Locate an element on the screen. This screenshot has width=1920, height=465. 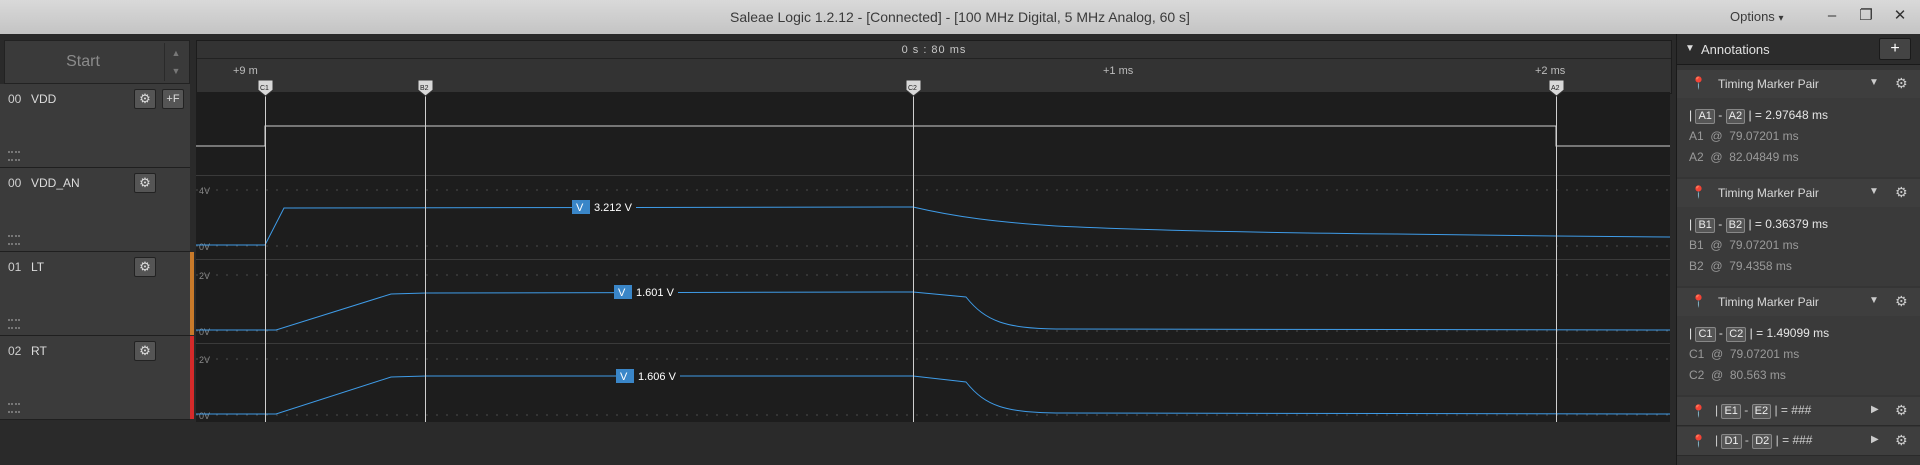
measurement-vdd-an: V 3.212 V is located at coordinates (604, 207).